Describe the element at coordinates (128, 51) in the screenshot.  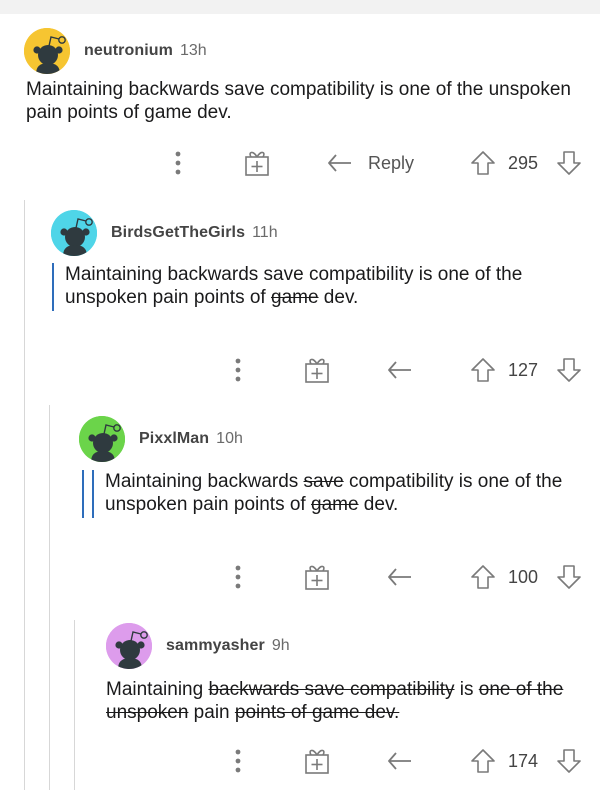
I see `author-name: neutronium` at that location.